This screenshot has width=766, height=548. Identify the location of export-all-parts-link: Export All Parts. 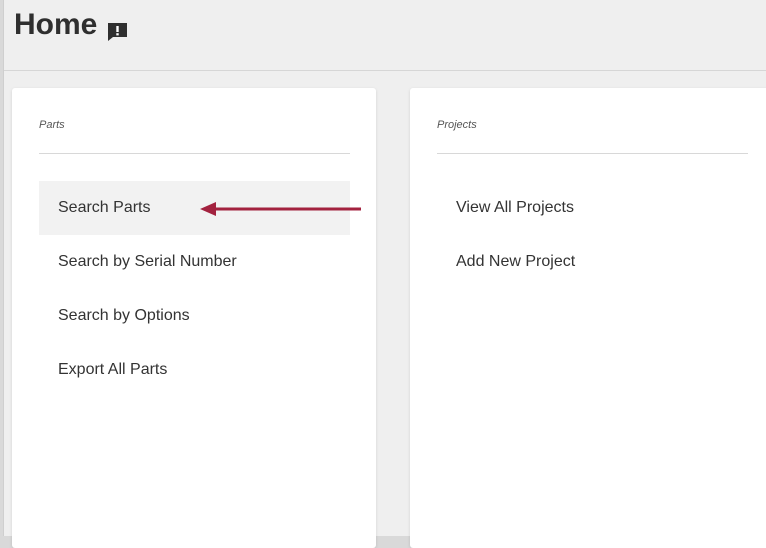
(194, 370).